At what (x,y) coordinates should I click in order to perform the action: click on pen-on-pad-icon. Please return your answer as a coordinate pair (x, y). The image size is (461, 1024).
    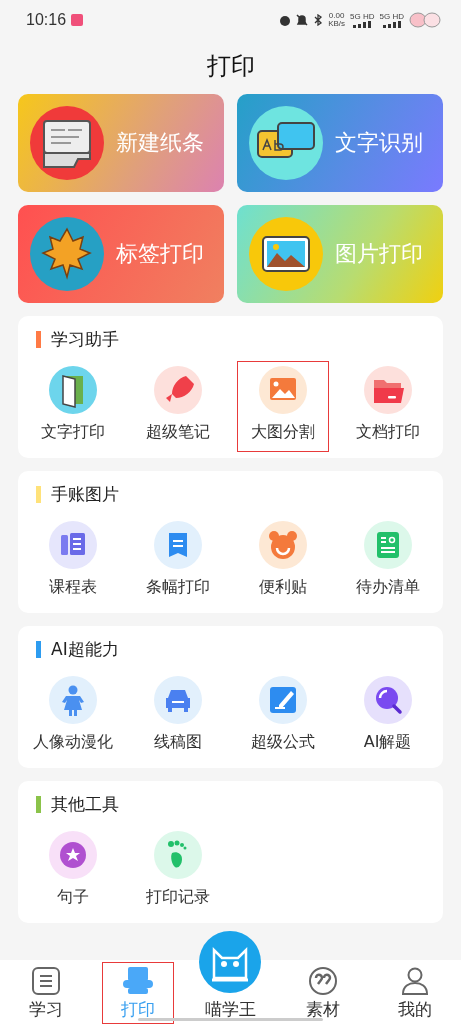
    Looking at the image, I should click on (282, 700).